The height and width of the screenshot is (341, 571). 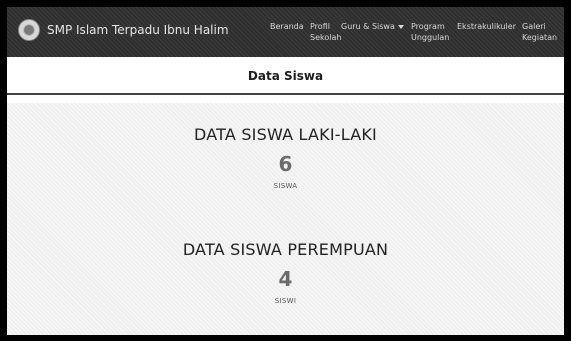 What do you see at coordinates (430, 32) in the screenshot?
I see `nav-program-unggulan: Program Unggulan` at bounding box center [430, 32].